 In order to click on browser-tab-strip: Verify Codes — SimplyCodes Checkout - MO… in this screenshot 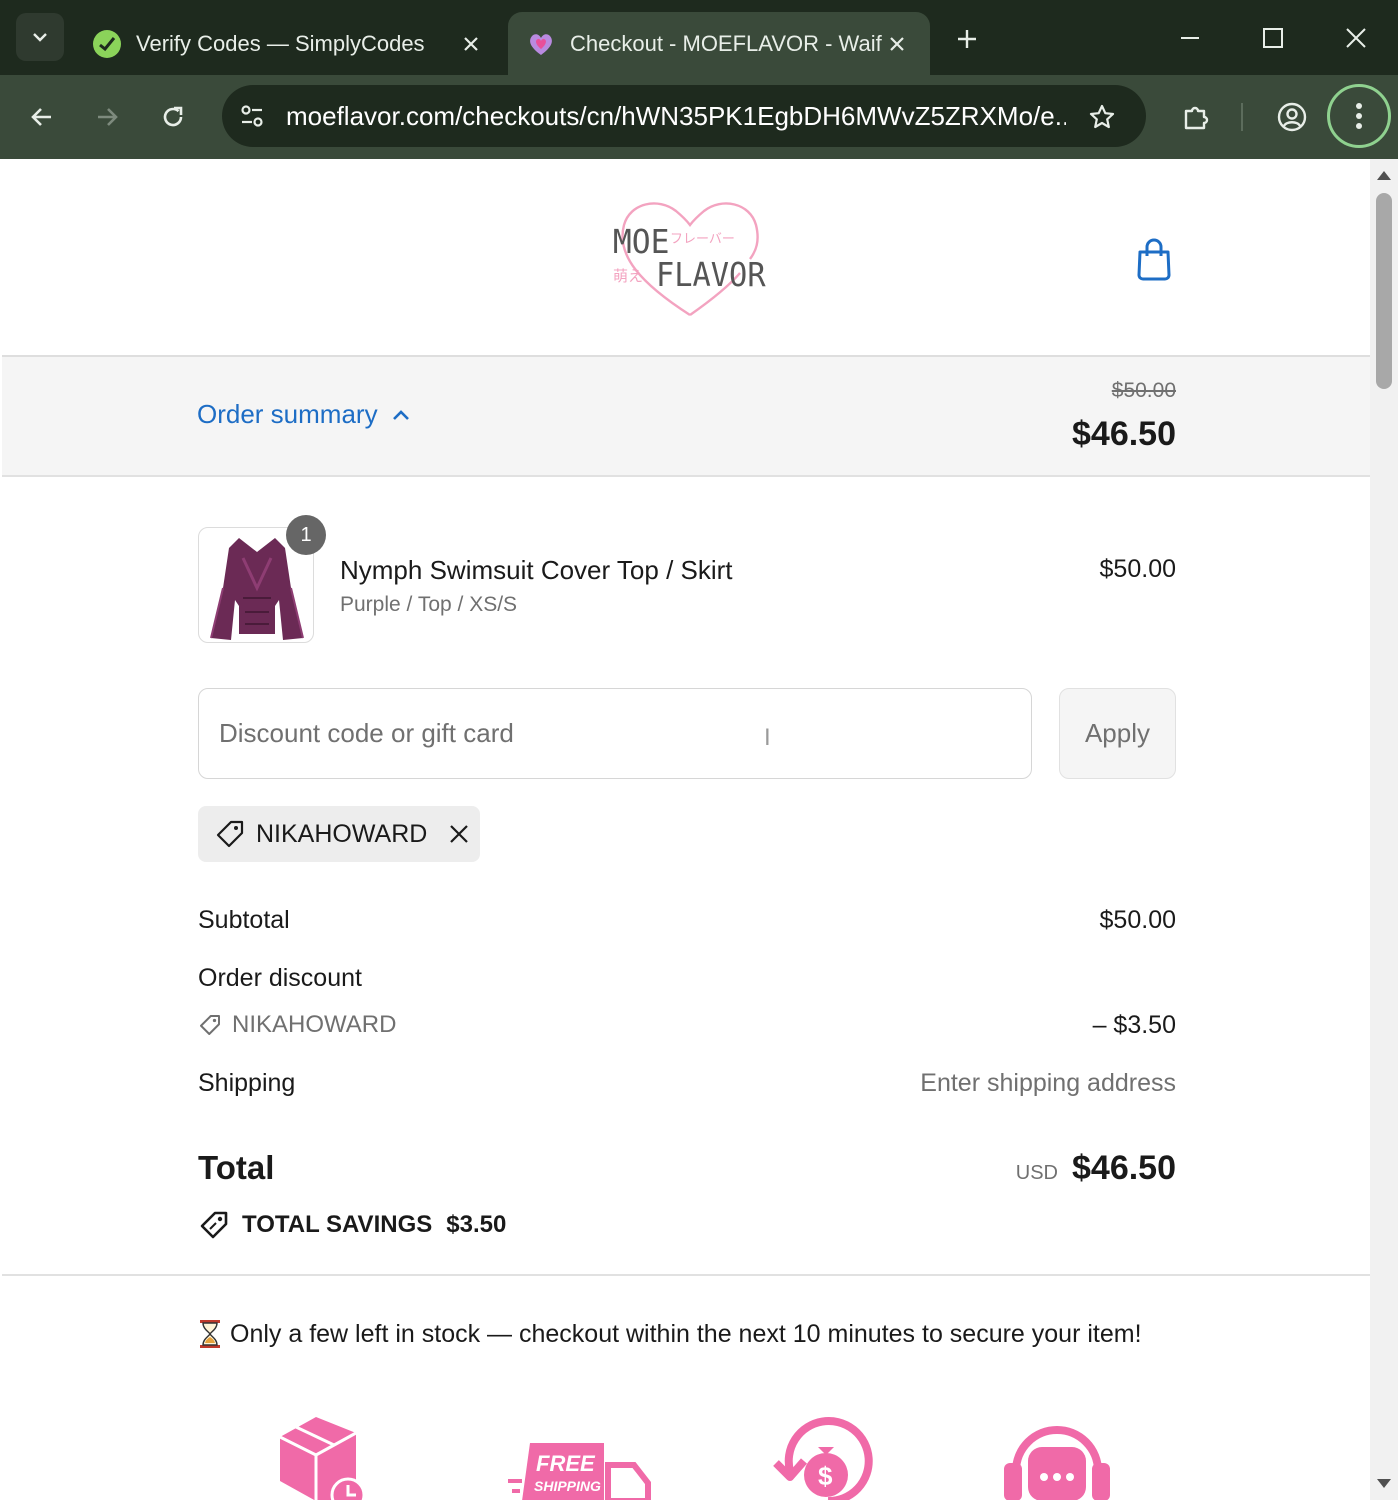, I will do `click(699, 37)`.